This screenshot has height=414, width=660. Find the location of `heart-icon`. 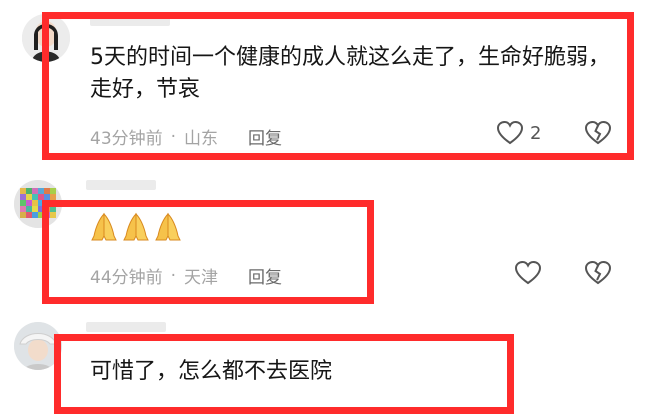

heart-icon is located at coordinates (528, 272).